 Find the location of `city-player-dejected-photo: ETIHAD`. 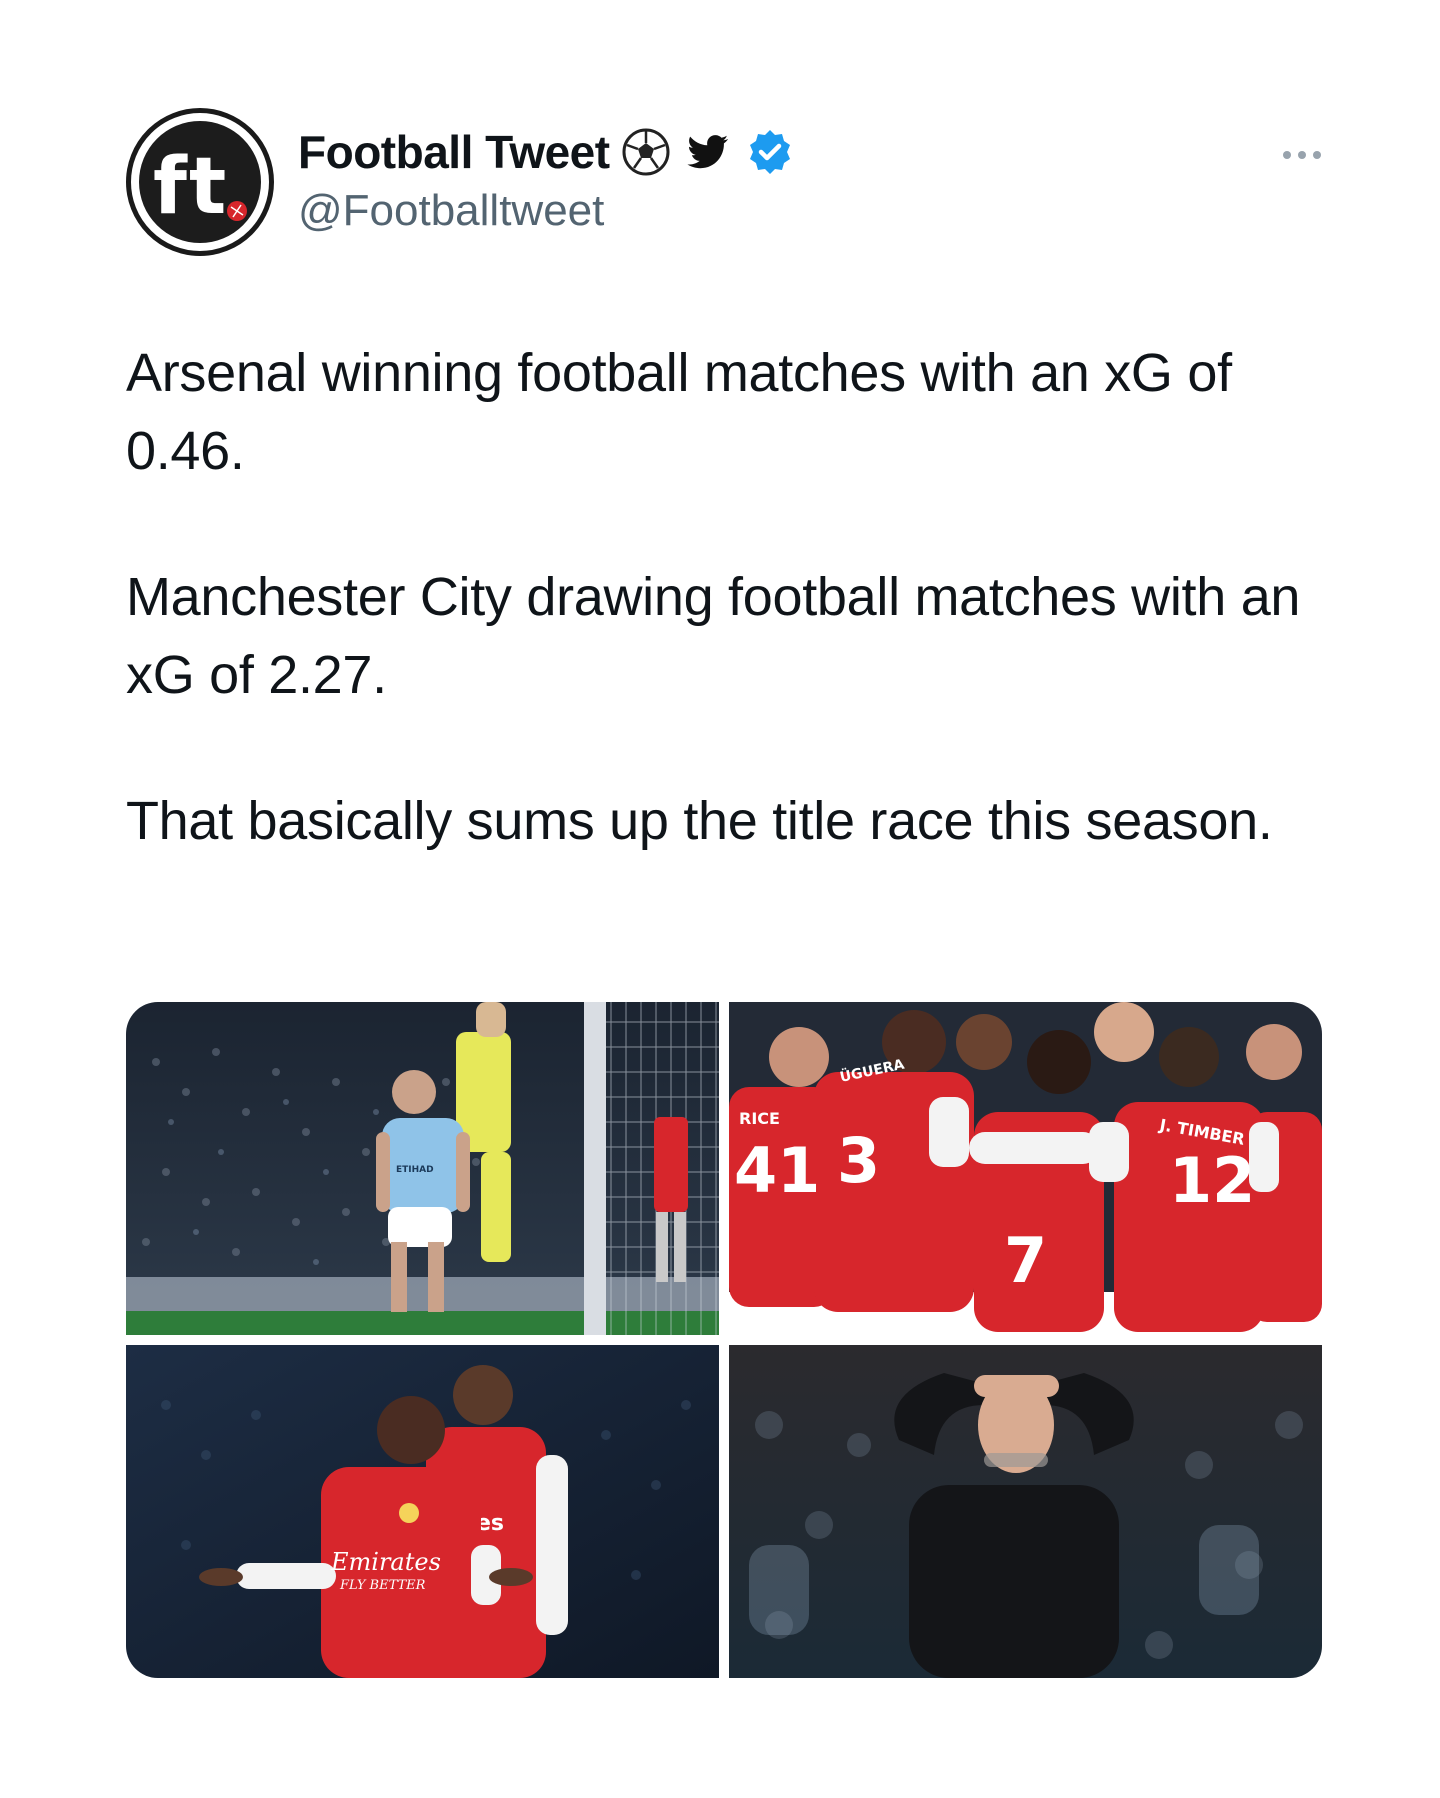

city-player-dejected-photo: ETIHAD is located at coordinates (422, 1168).